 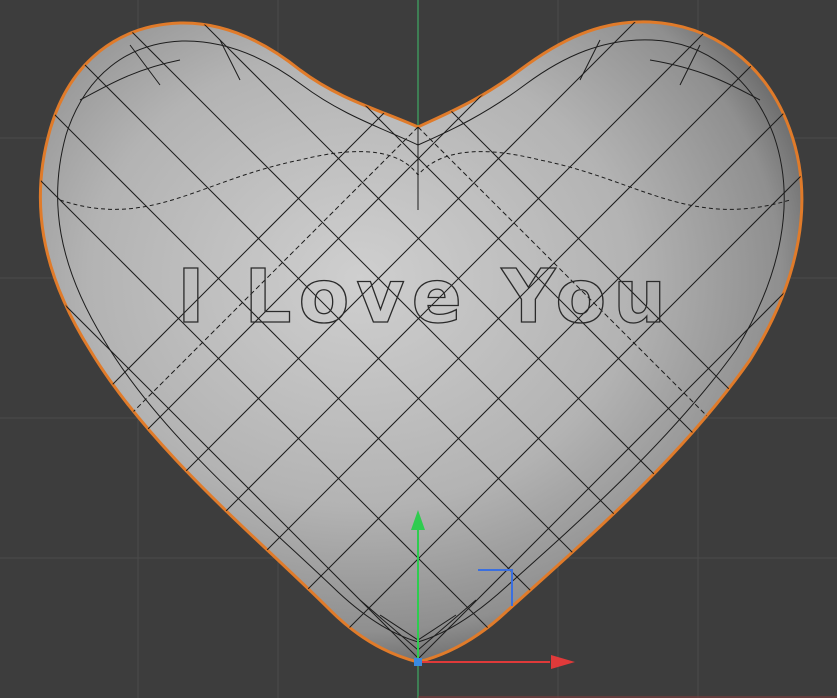 What do you see at coordinates (424, 296) in the screenshot?
I see `heart-text-label: I Love You` at bounding box center [424, 296].